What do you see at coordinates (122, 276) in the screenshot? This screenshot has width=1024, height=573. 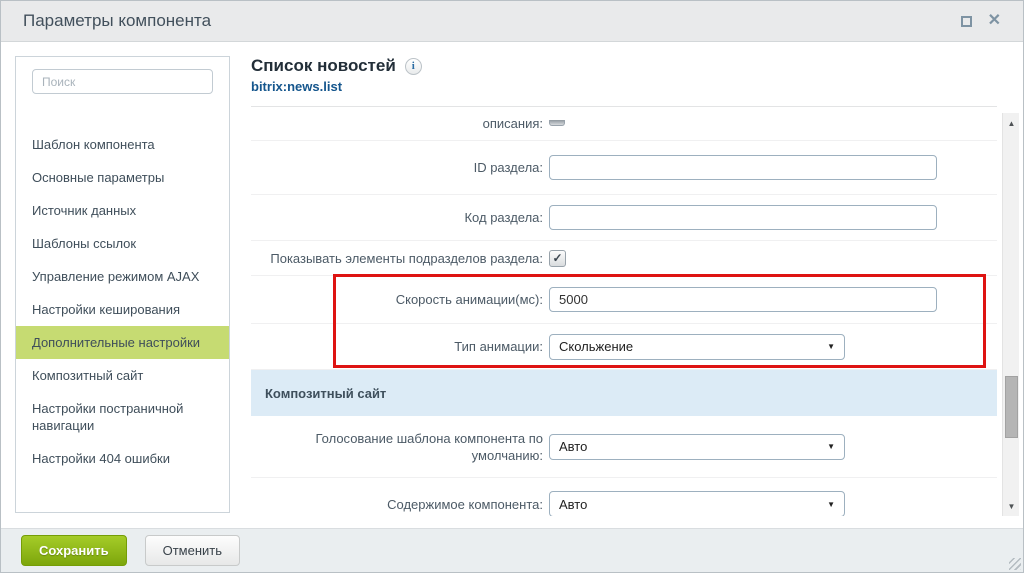 I see `sidebar-item-ajax-mode: Управление режимом AJAX` at bounding box center [122, 276].